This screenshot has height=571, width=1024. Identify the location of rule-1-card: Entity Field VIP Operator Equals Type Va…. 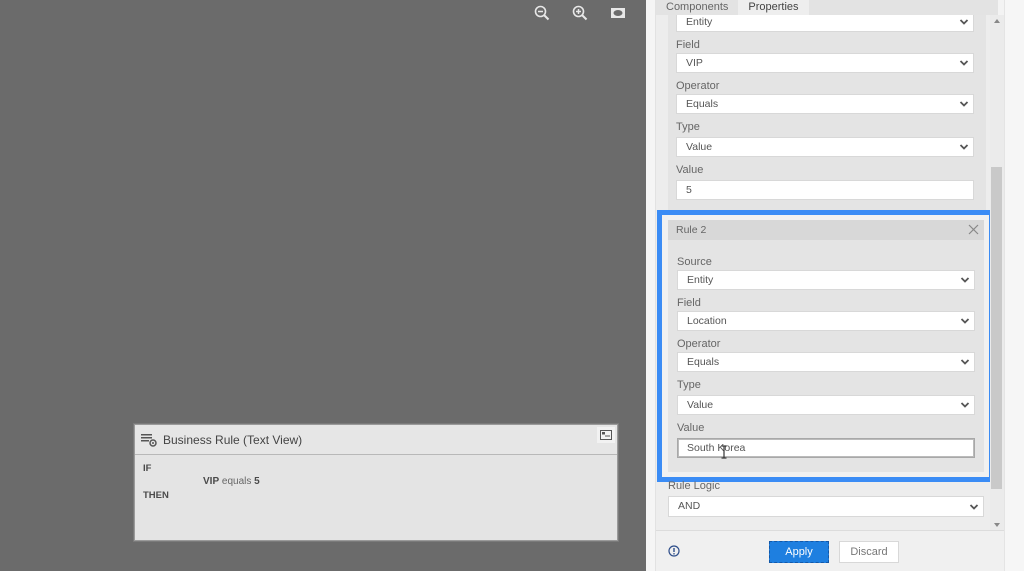
(827, 113).